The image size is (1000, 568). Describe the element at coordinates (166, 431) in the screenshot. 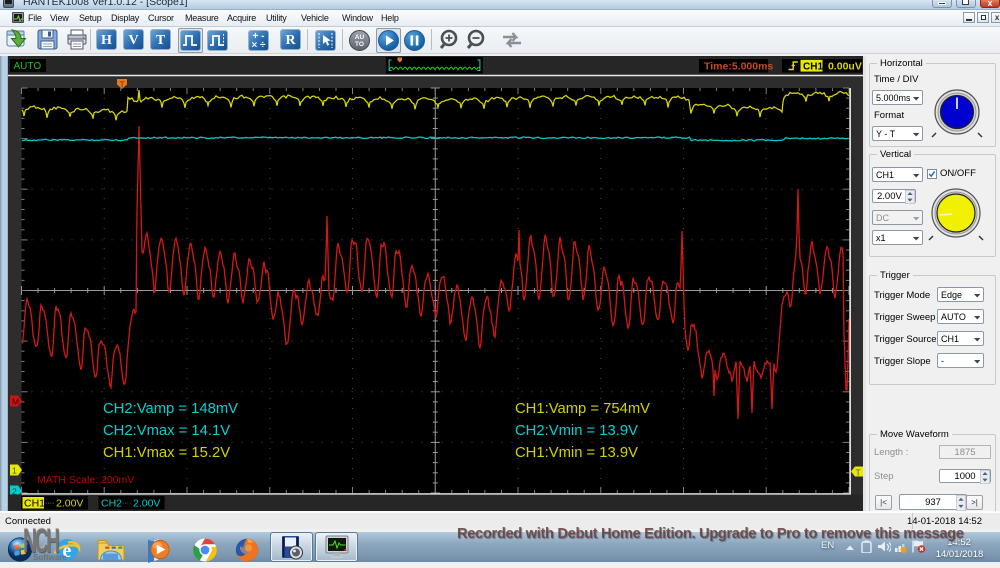

I see `svg-text: CH2:Vmax = 14.1V` at that location.